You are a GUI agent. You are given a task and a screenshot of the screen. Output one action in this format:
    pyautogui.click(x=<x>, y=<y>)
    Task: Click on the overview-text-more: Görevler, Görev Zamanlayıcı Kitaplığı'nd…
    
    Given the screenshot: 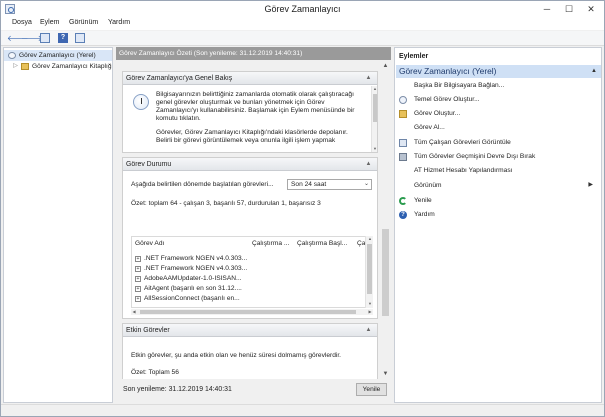 What is the action you would take?
    pyautogui.click(x=252, y=136)
    